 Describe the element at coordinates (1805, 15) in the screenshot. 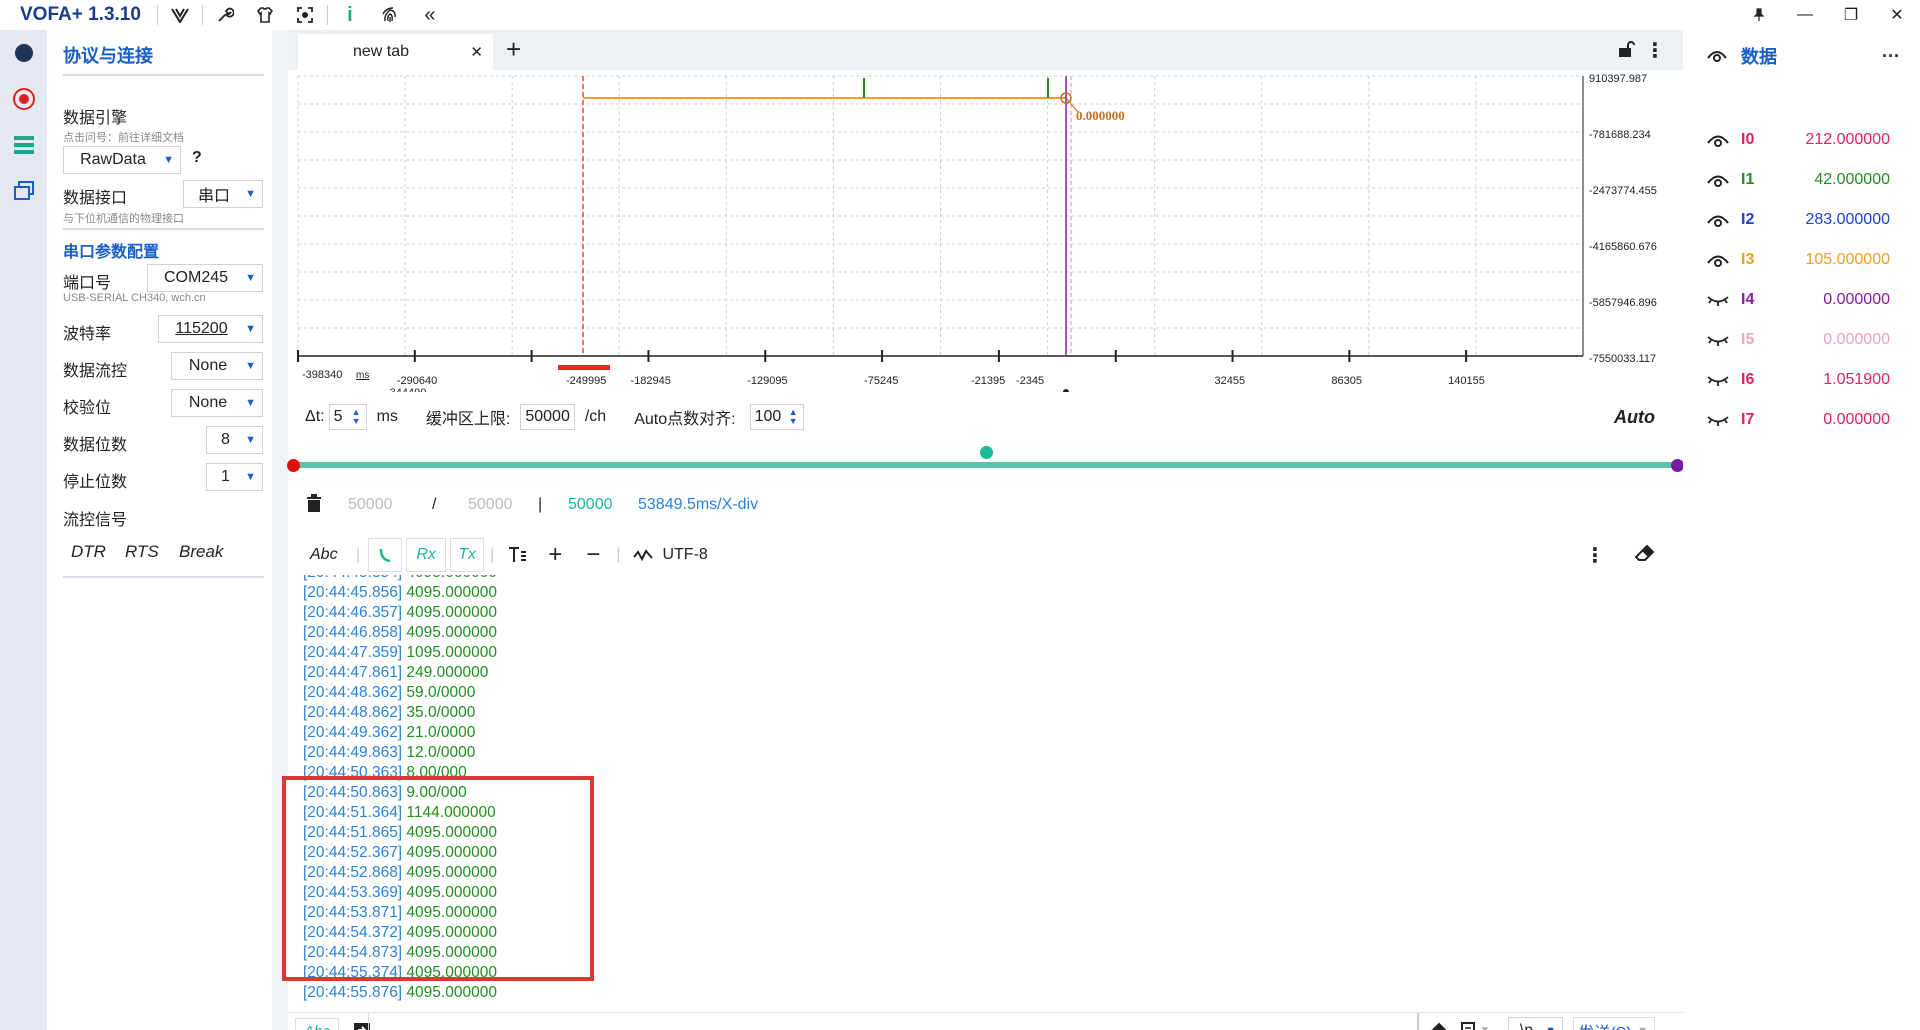

I see `minimize-button: —` at that location.